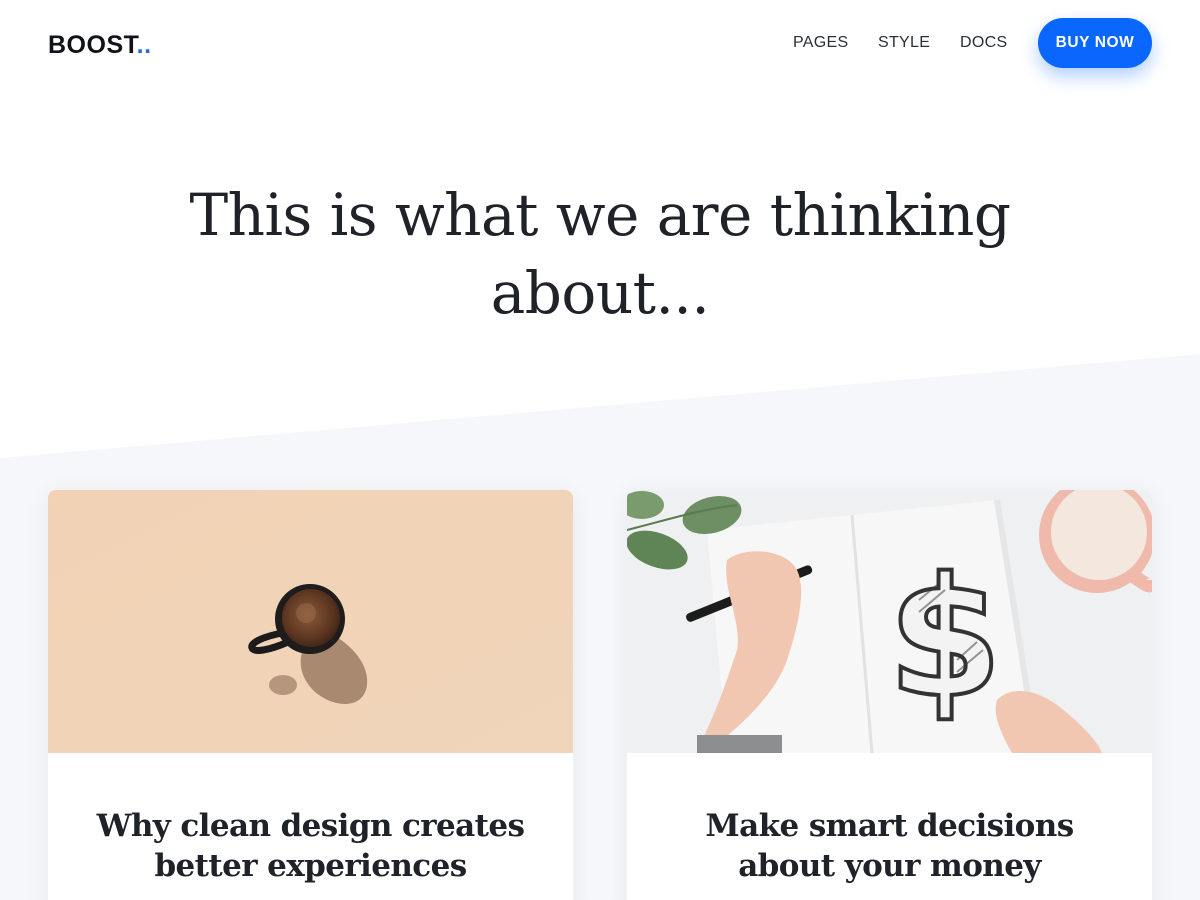  I want to click on buy-now-button: BUY NOW, so click(1095, 43).